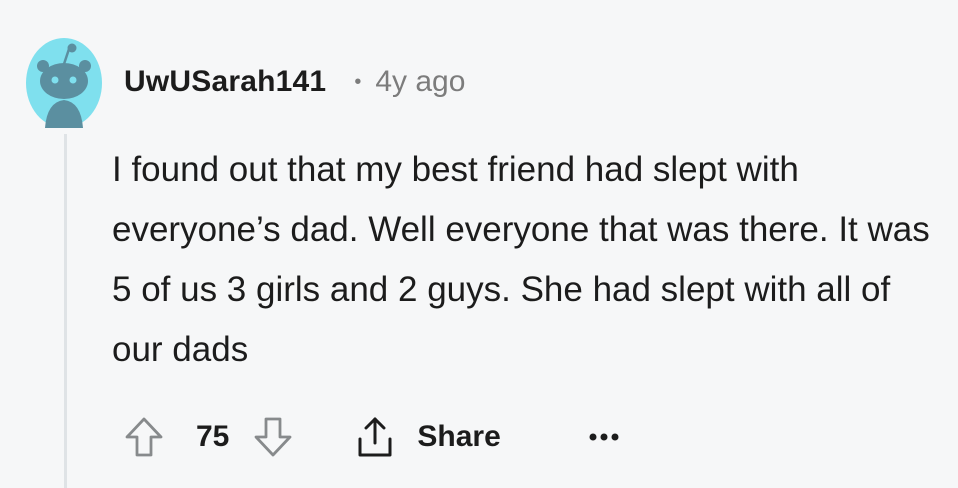 The width and height of the screenshot is (958, 488). I want to click on more-options-button, so click(605, 437).